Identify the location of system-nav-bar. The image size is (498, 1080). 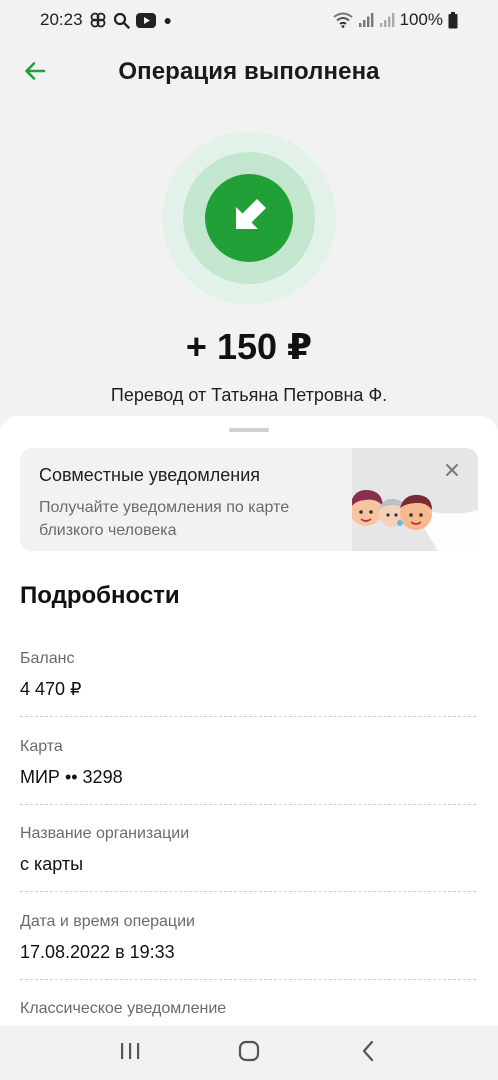
(249, 1053).